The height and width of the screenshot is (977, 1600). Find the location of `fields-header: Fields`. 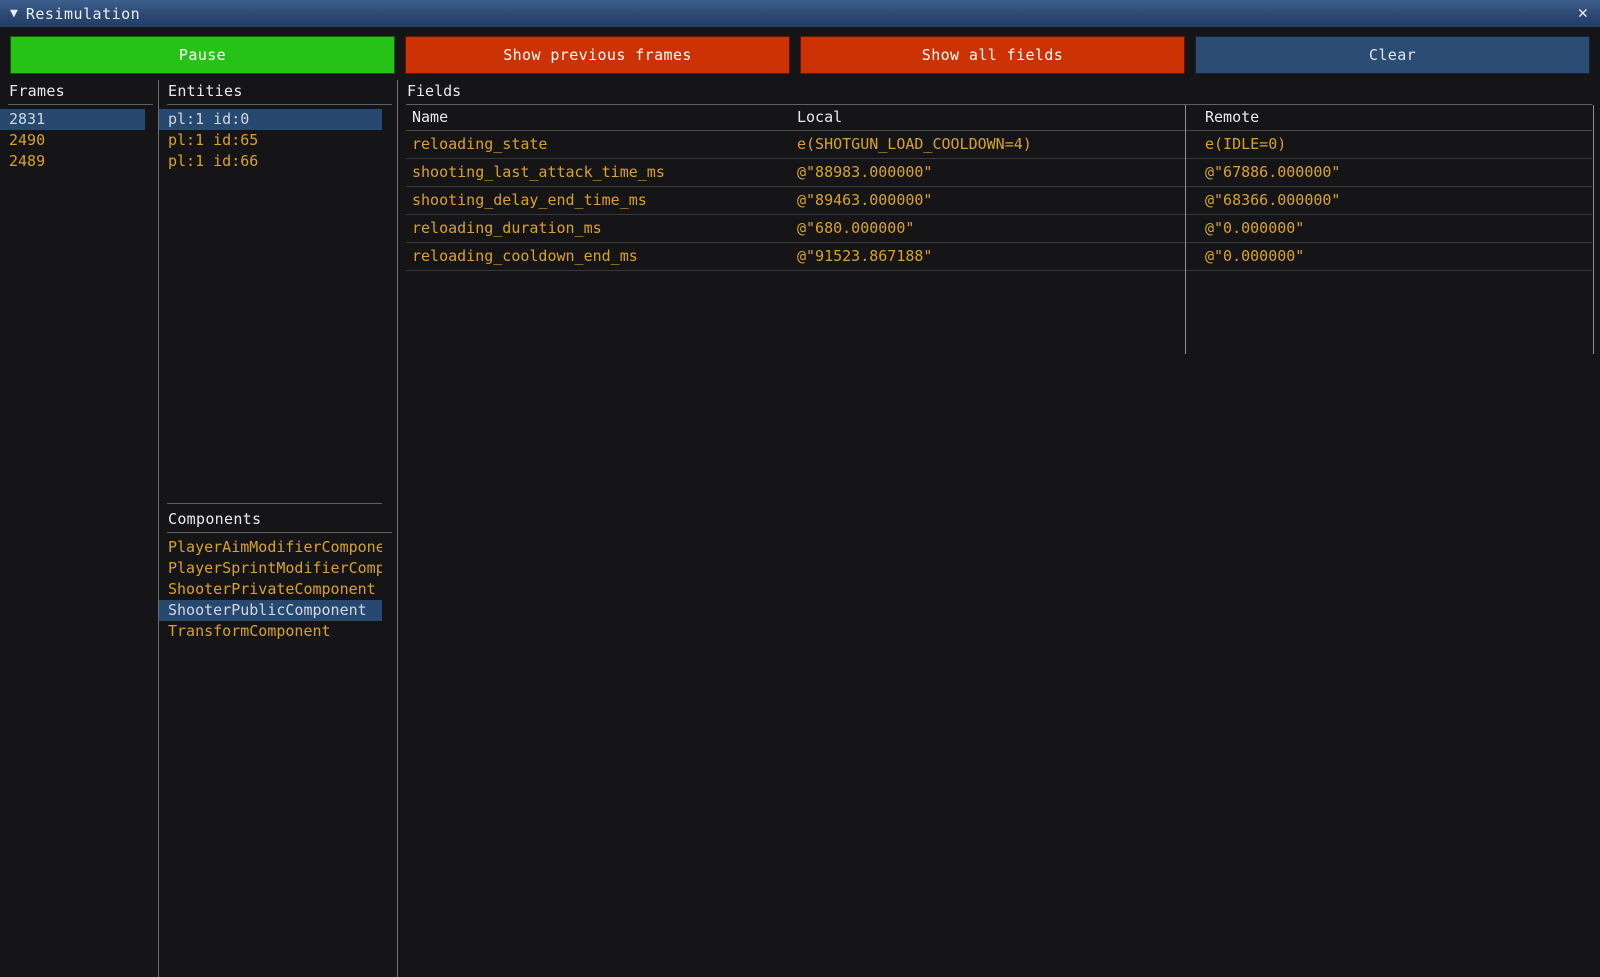

fields-header: Fields is located at coordinates (434, 91).